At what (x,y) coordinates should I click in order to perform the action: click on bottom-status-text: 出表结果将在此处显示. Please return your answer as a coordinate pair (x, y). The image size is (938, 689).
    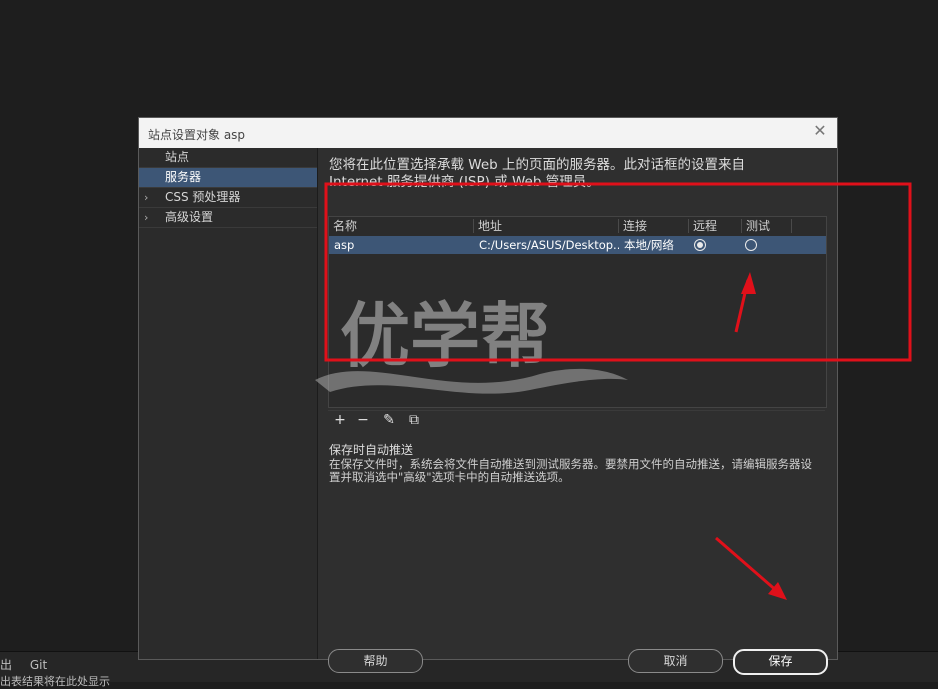
    Looking at the image, I should click on (55, 681).